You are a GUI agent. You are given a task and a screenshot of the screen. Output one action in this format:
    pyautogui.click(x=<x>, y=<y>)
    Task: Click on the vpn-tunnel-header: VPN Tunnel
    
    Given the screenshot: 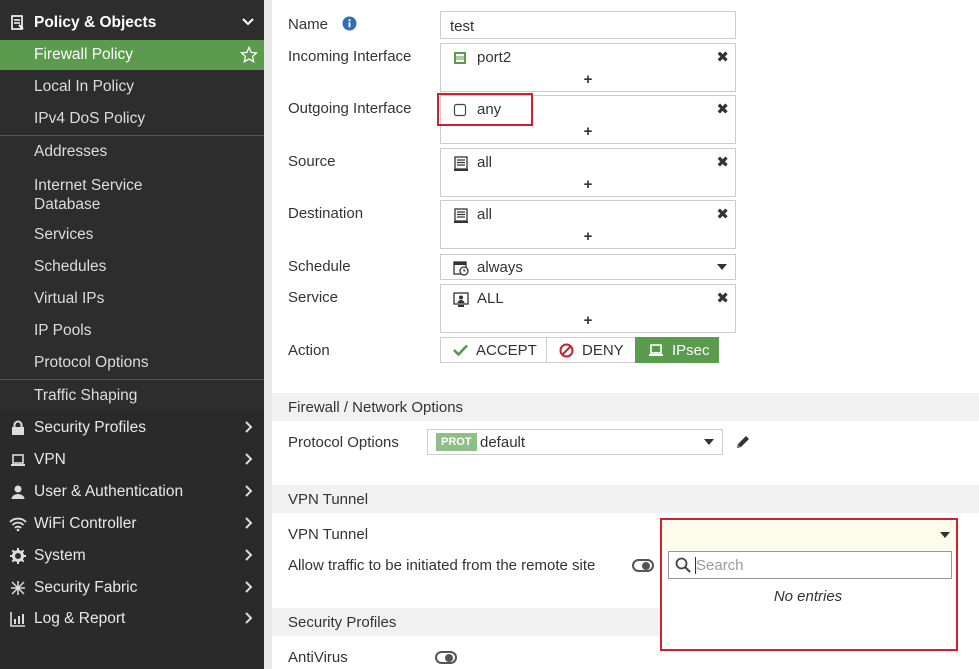 What is the action you would take?
    pyautogui.click(x=625, y=499)
    